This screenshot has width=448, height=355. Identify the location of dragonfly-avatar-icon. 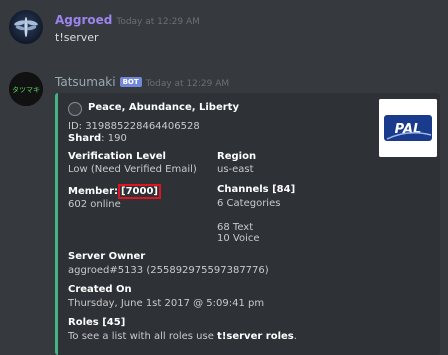
(26, 27).